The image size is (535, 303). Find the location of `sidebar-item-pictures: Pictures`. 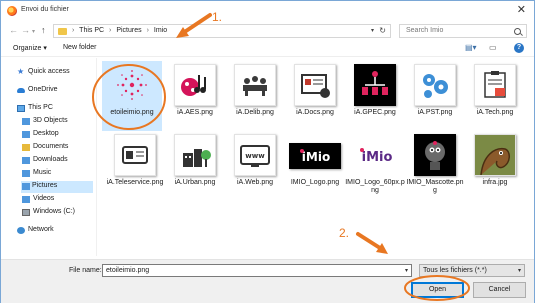

sidebar-item-pictures: Pictures is located at coordinates (57, 187).